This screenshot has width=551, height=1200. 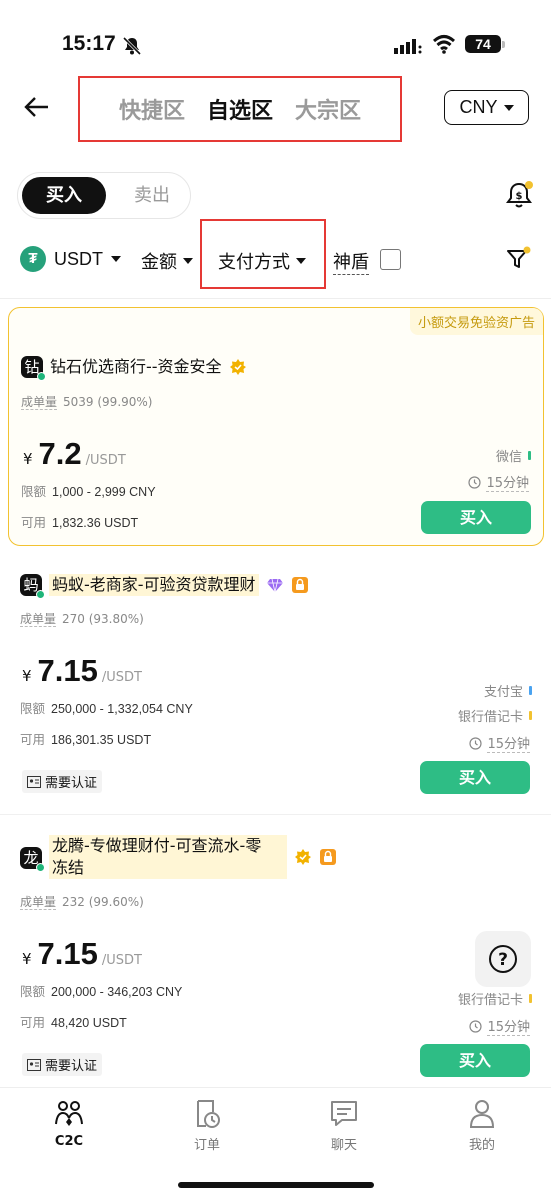 What do you see at coordinates (37, 107) in the screenshot?
I see `back-arrow-icon` at bounding box center [37, 107].